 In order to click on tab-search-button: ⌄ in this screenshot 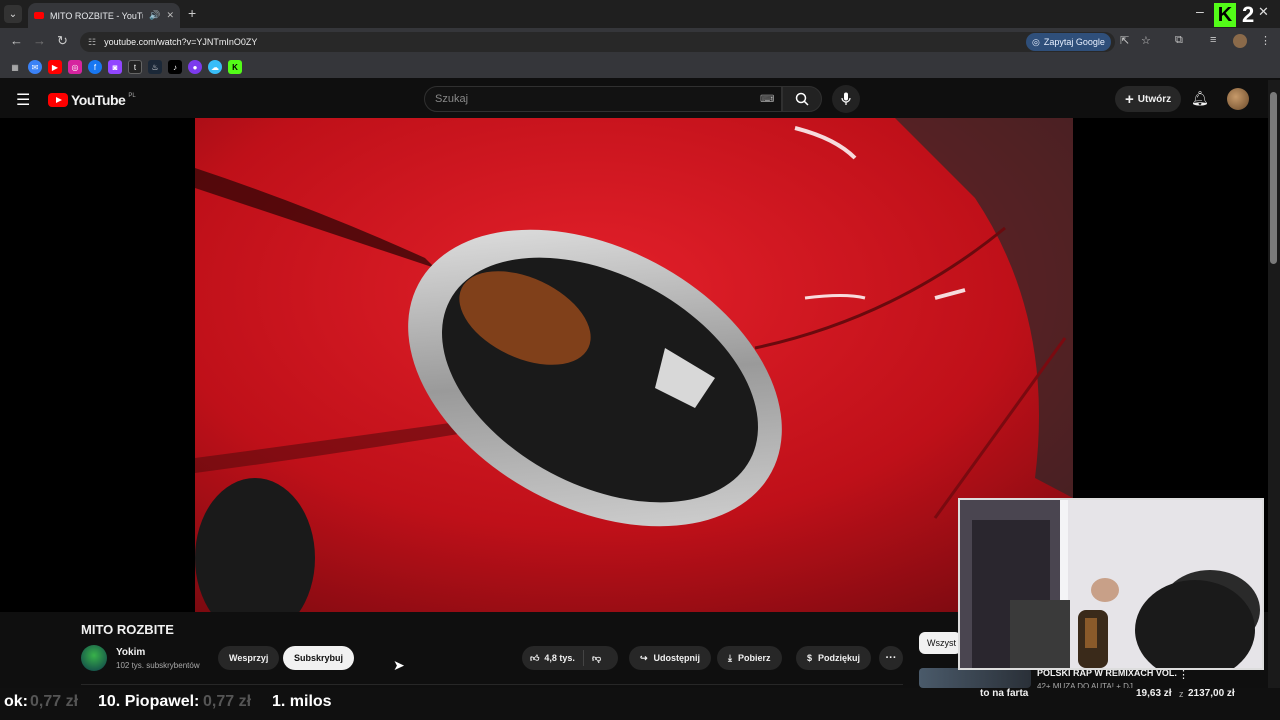, I will do `click(13, 14)`.